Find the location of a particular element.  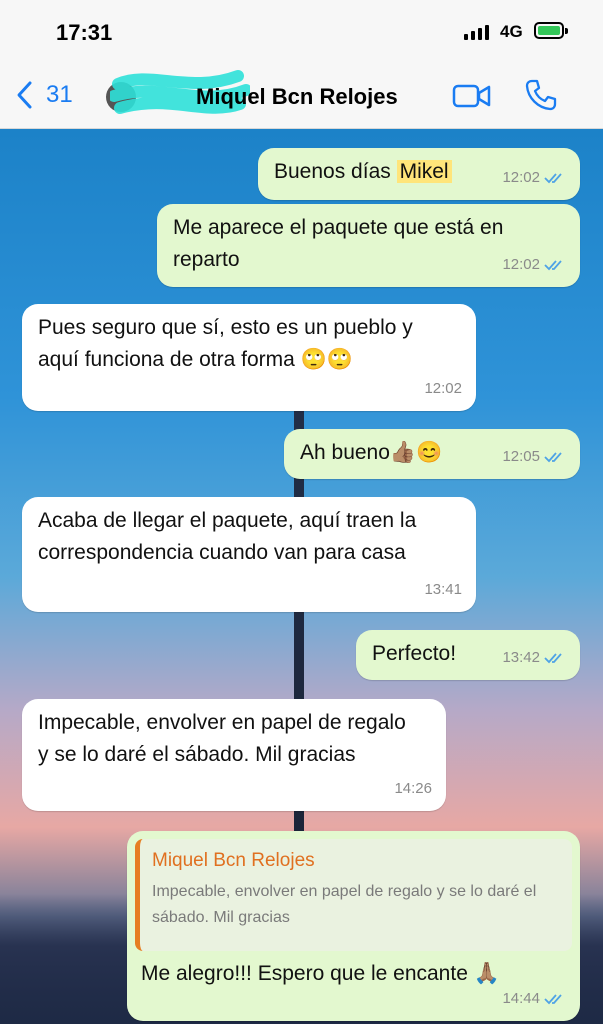

message-time: 13:42 is located at coordinates (521, 657).